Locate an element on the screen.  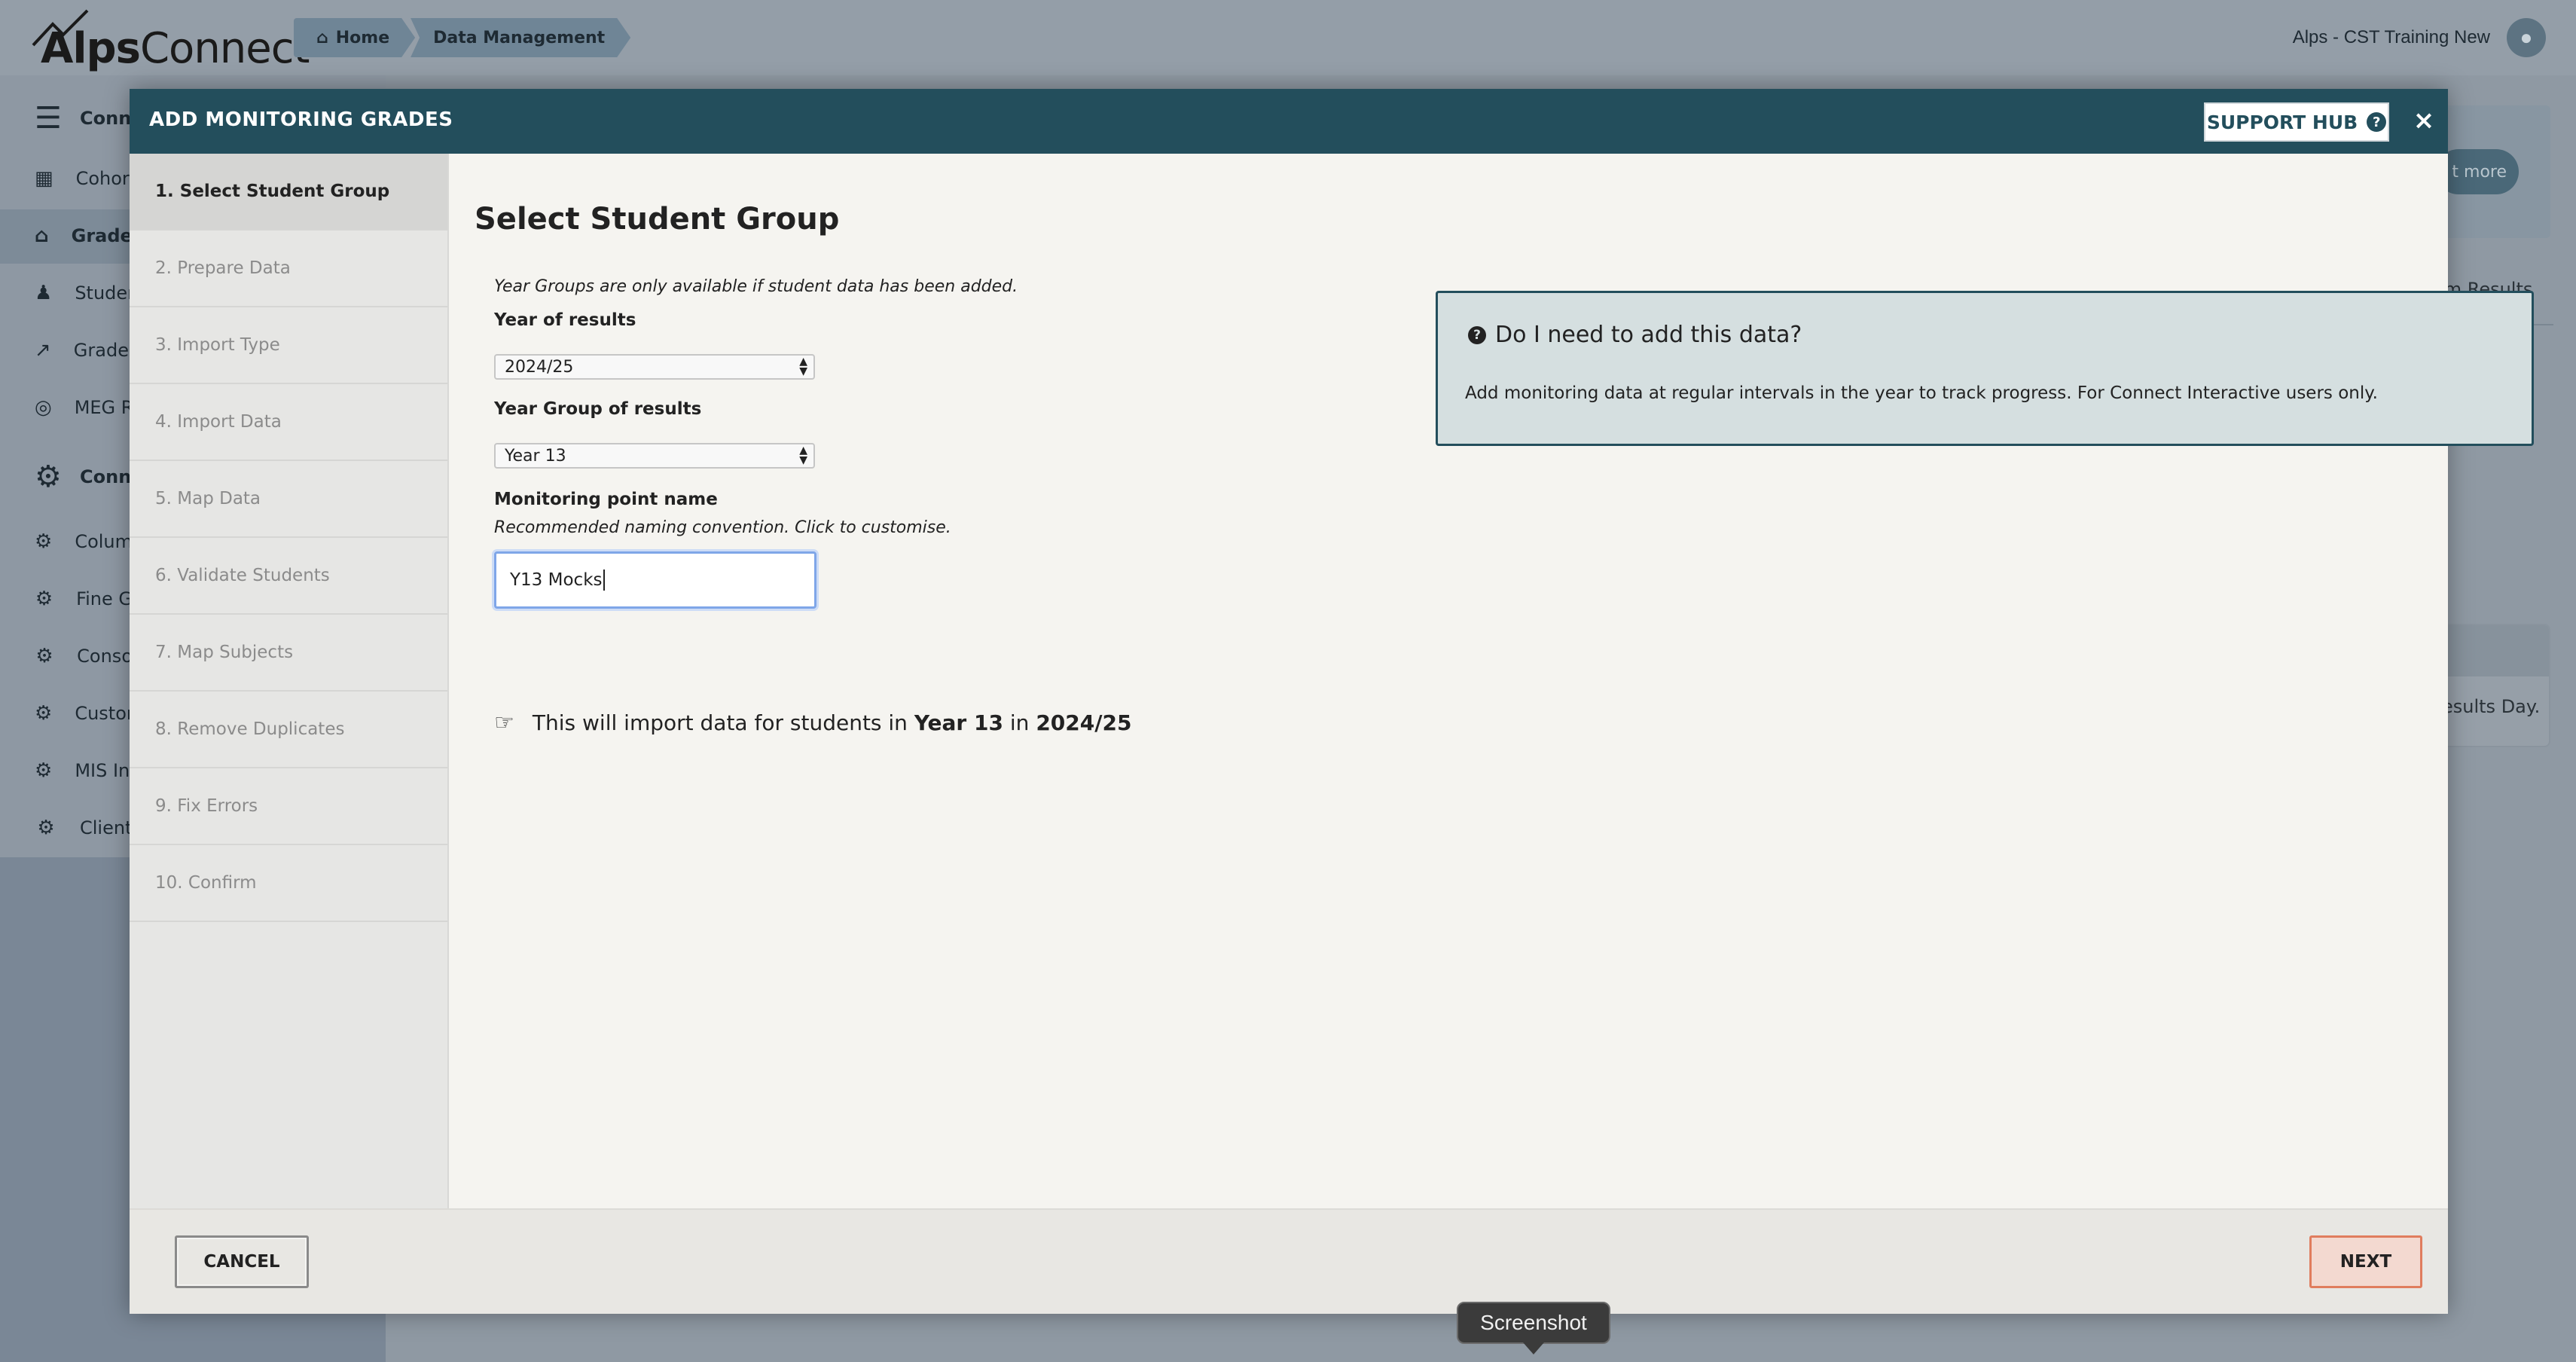
pointing-hand-icon: ☞ is located at coordinates (504, 723).